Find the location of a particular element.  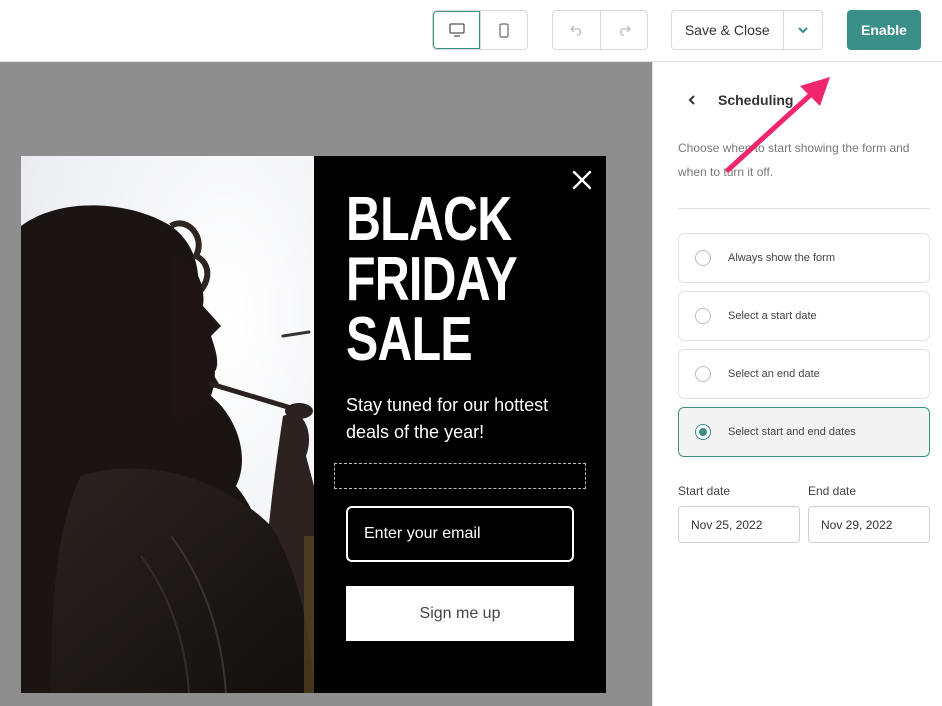

end-date-label: End date is located at coordinates (832, 491).